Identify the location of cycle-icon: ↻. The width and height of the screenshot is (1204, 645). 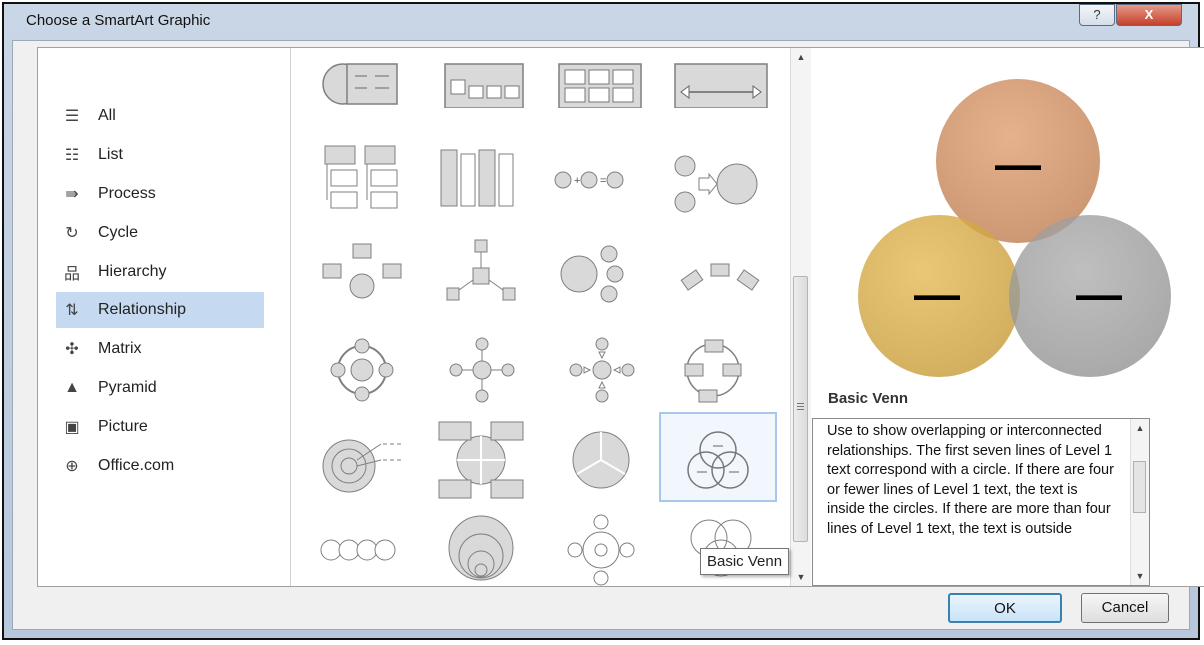
(72, 233).